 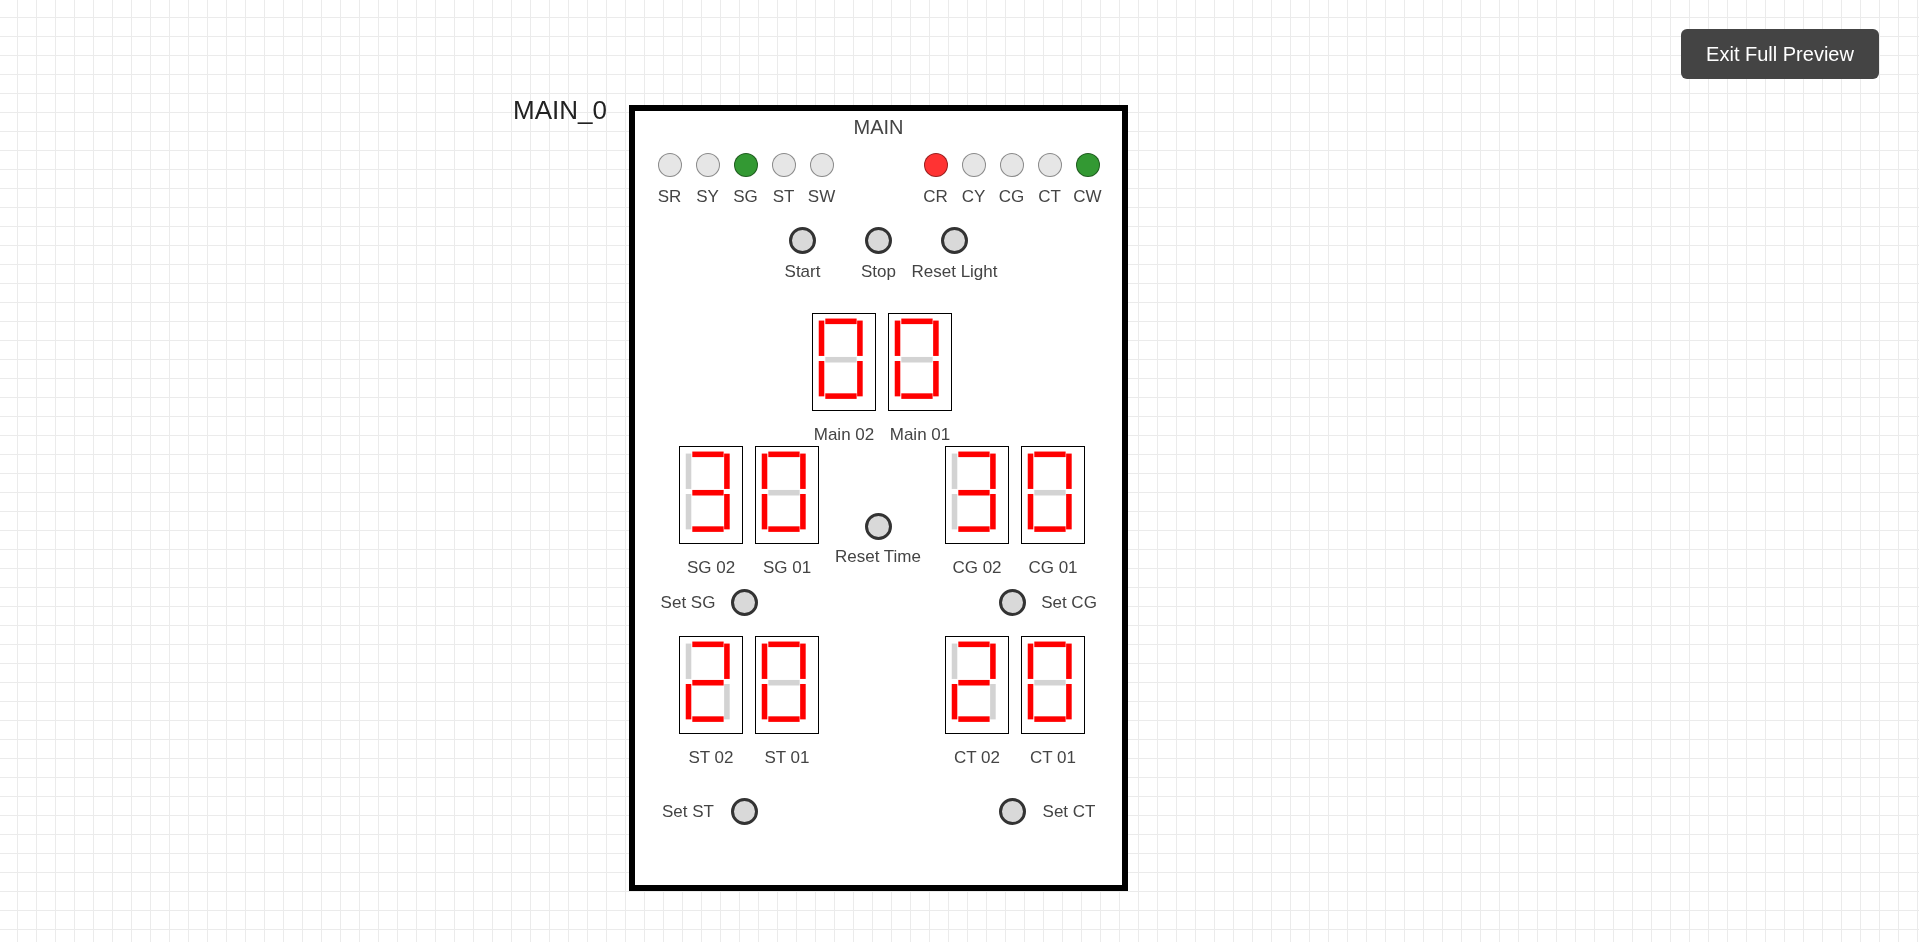 I want to click on light-label: CR, so click(x=935, y=197).